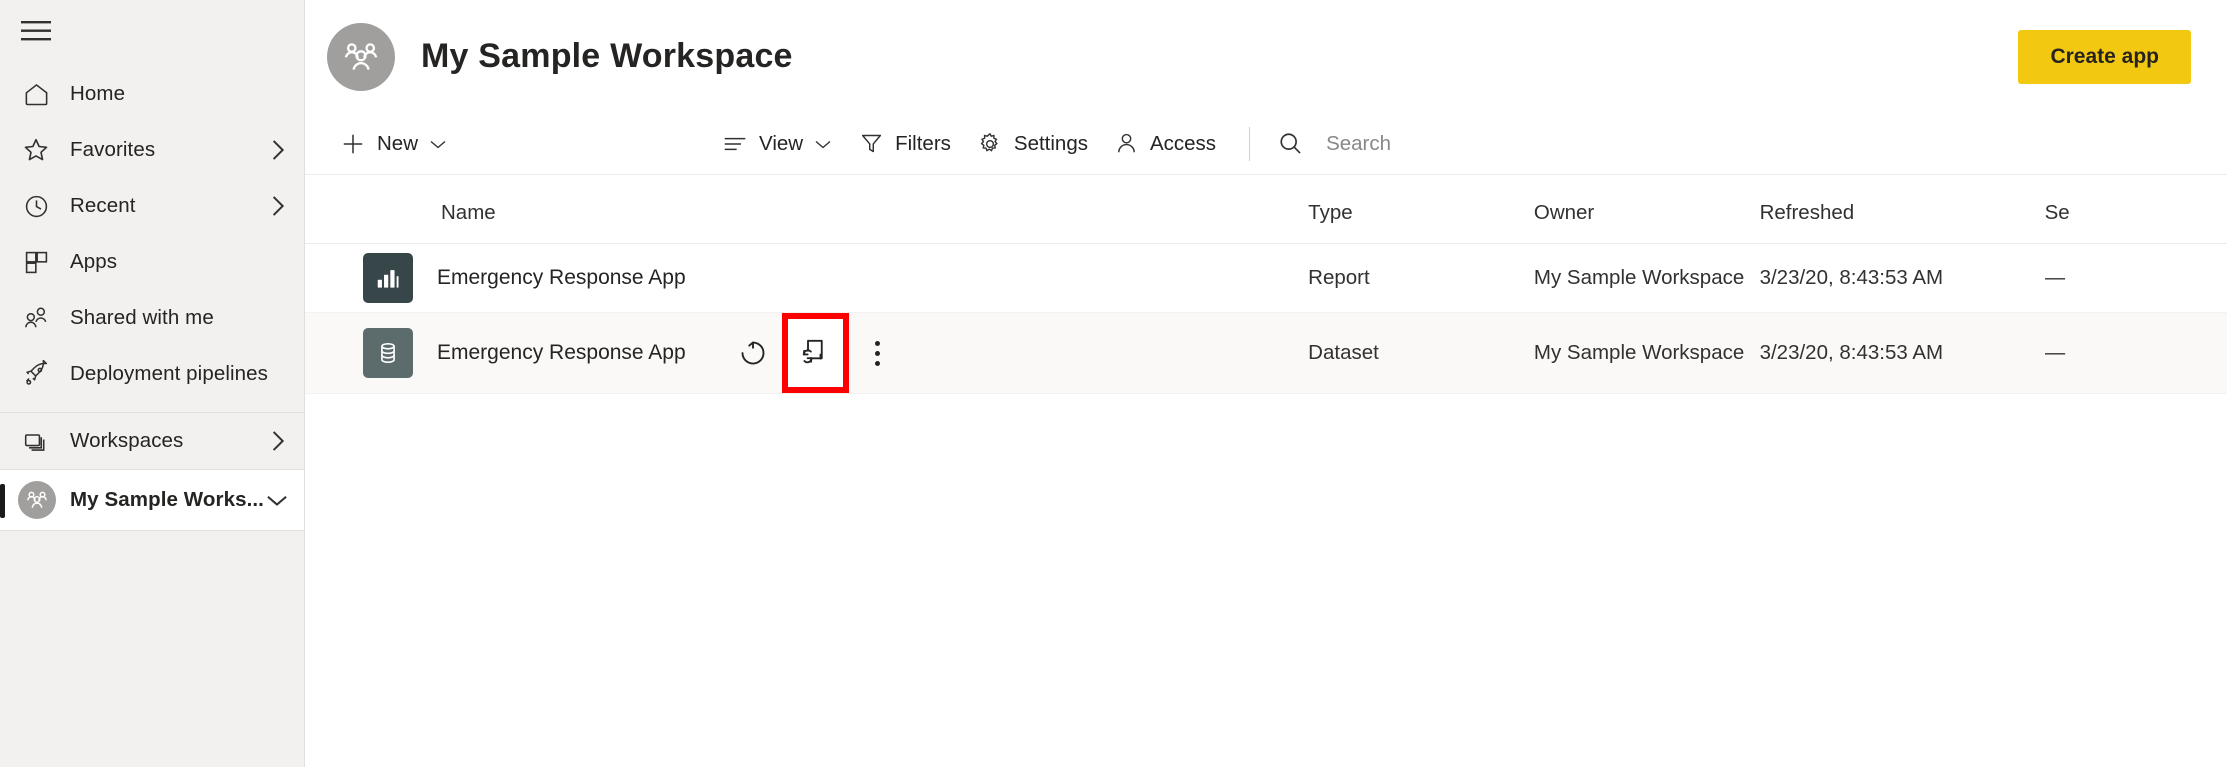 The image size is (2227, 767). I want to click on settings-button: Settings, so click(1032, 144).